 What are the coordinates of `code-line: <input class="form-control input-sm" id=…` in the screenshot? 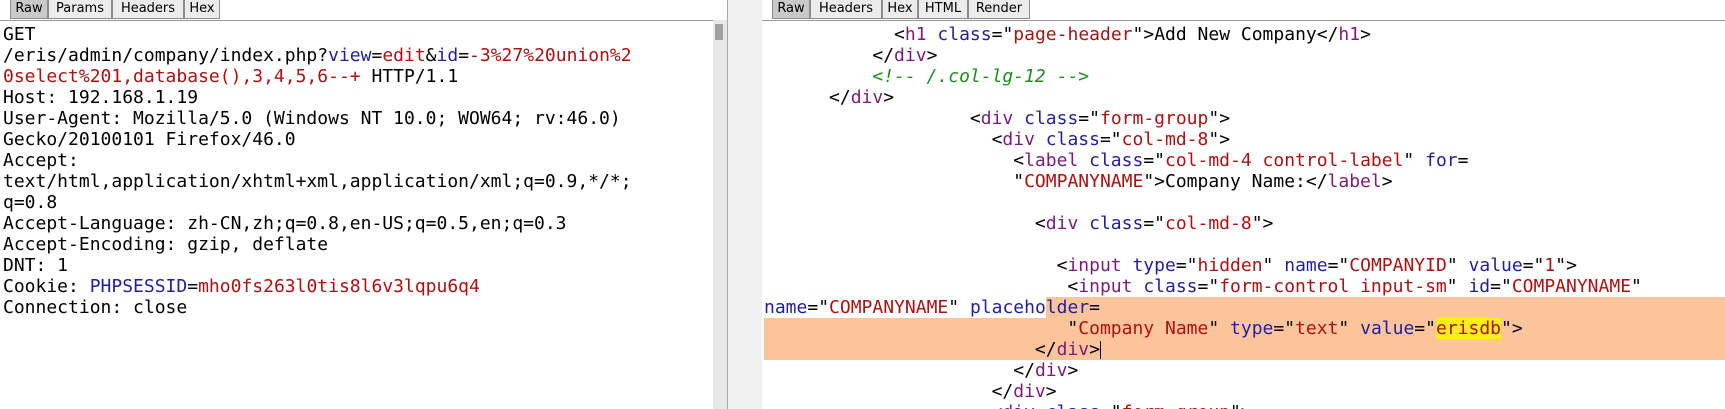 It's located at (1244, 286).